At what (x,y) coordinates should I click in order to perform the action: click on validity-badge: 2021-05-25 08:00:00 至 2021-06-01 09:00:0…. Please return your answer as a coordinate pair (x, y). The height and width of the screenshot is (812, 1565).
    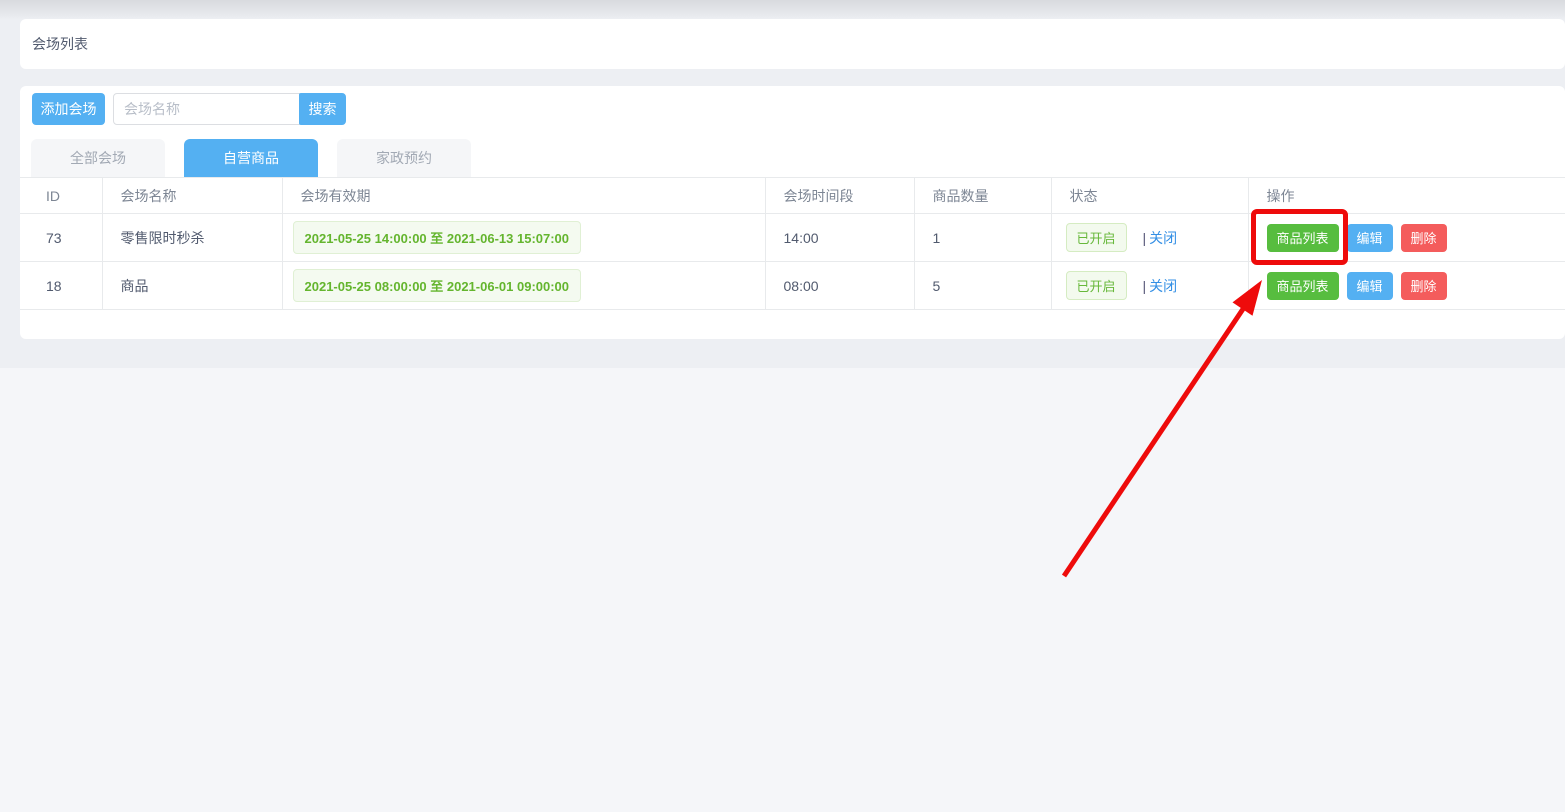
    Looking at the image, I should click on (437, 285).